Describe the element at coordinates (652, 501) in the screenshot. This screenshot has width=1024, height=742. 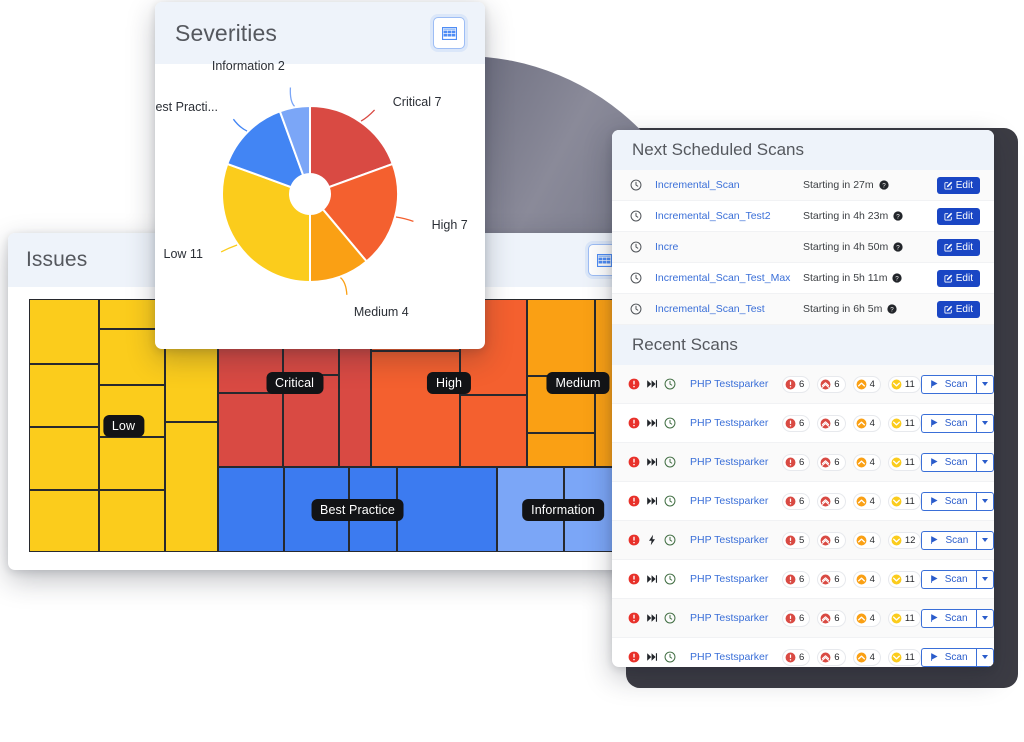
I see `scan-status-icons` at that location.